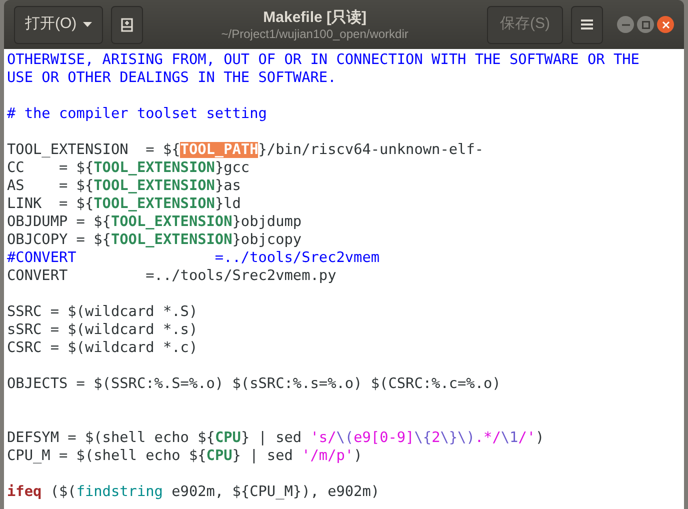  I want to click on code-line: SSRC = $(wildcard *.S), so click(102, 312).